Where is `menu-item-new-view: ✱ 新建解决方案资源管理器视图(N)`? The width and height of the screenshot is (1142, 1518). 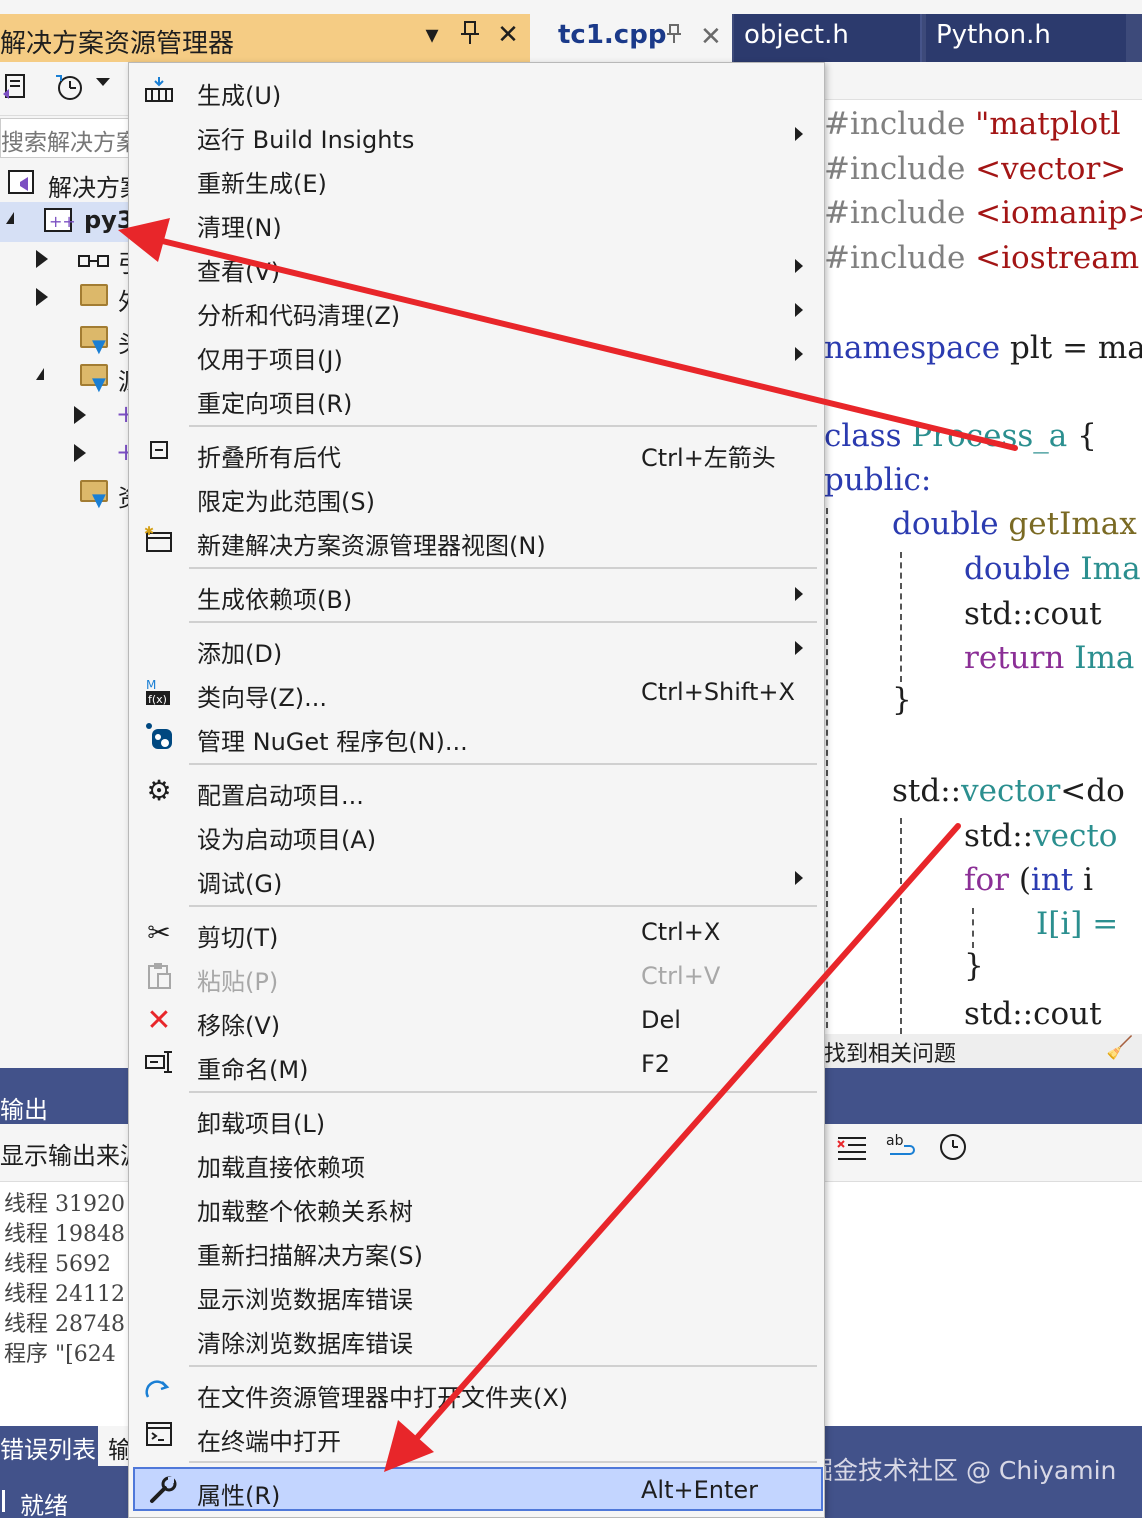 menu-item-new-view: ✱ 新建解决方案资源管理器视图(N) is located at coordinates (476, 541).